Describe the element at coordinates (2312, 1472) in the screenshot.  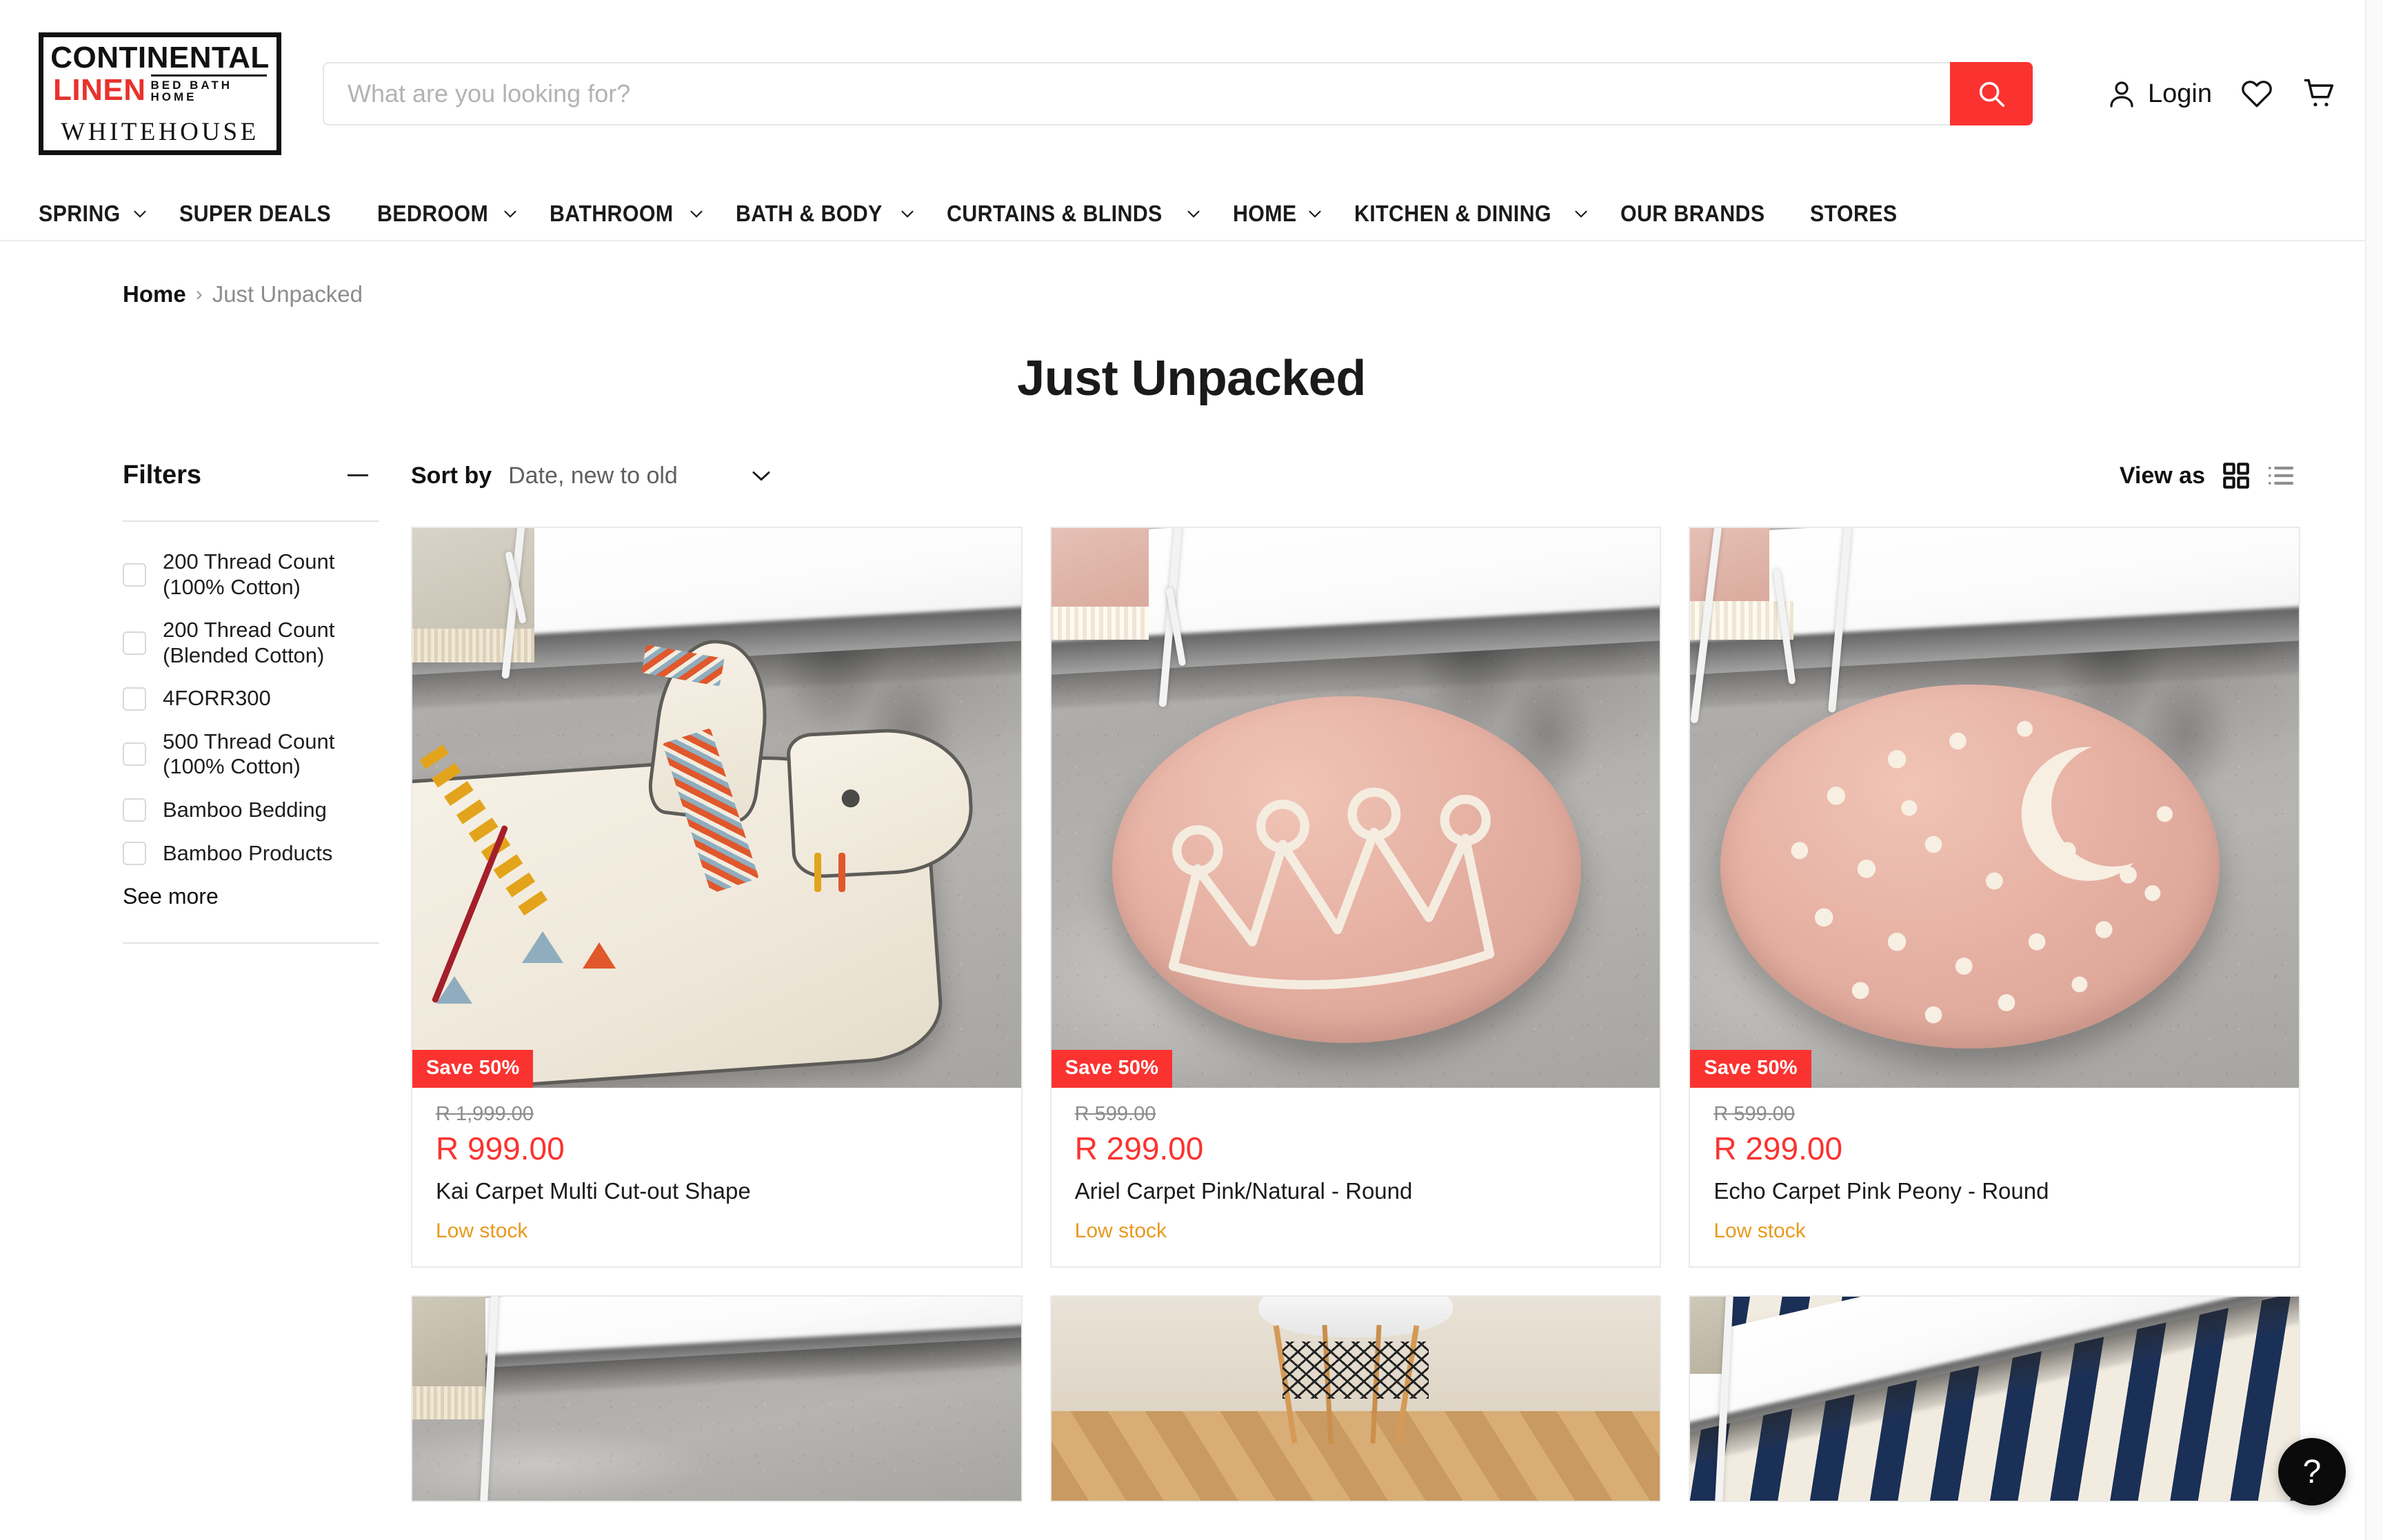
I see `help-button: ?` at that location.